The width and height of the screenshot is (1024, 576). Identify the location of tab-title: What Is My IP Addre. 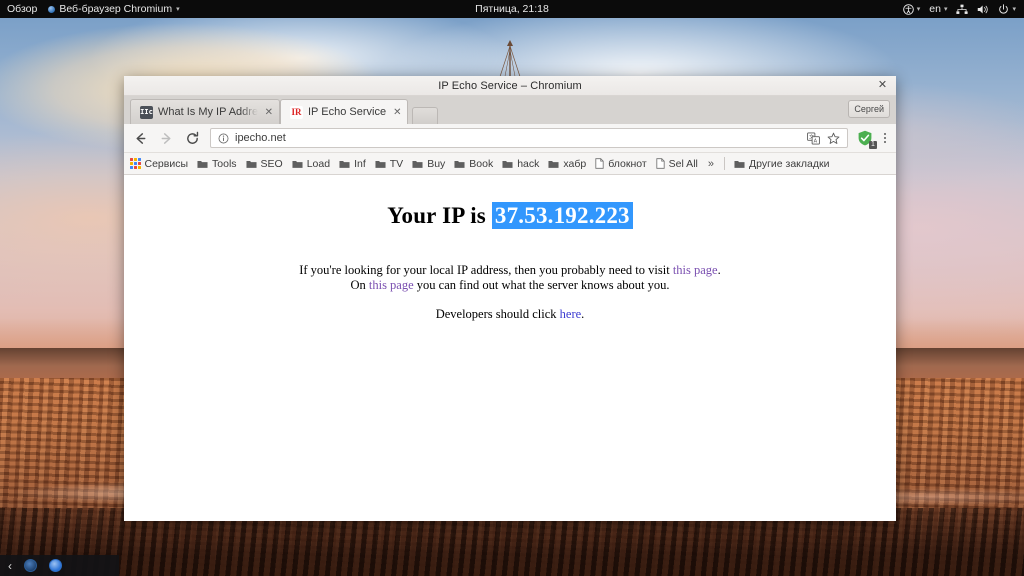
(208, 112).